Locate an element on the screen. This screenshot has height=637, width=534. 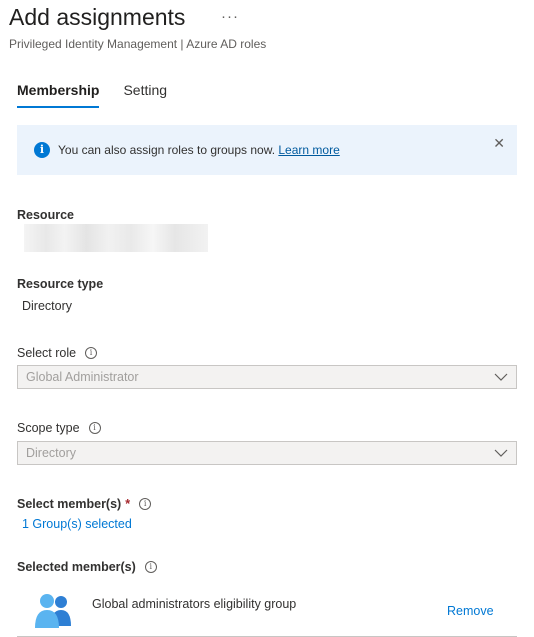
selected-groups-link: 1 Group(s) selected is located at coordinates (77, 524).